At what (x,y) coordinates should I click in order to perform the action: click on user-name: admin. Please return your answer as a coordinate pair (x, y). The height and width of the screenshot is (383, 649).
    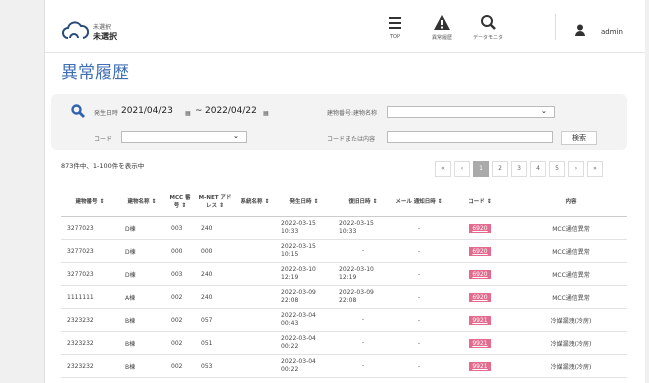
    Looking at the image, I should click on (612, 32).